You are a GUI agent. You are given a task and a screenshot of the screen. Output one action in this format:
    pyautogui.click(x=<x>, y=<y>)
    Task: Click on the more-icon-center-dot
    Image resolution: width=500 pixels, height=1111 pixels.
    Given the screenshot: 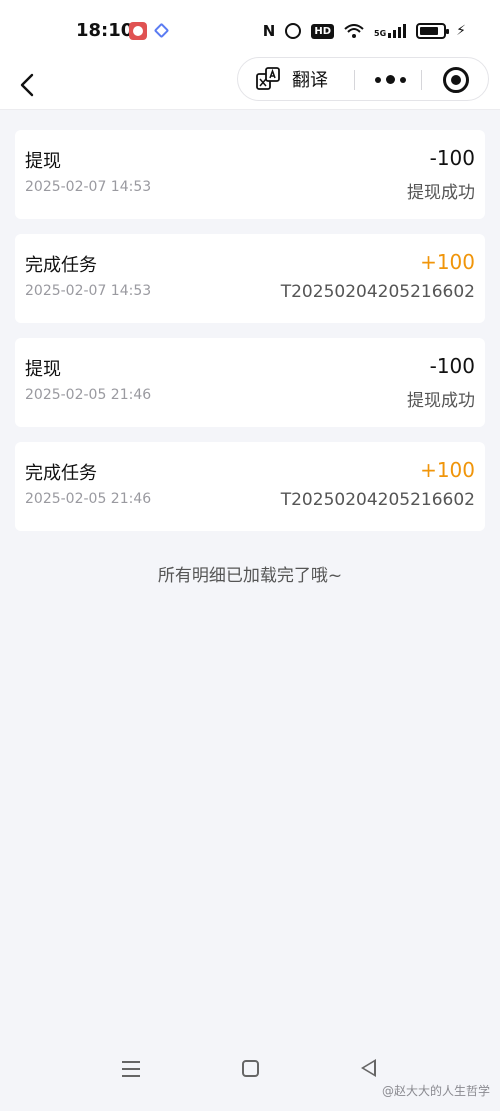 What is the action you would take?
    pyautogui.click(x=390, y=79)
    